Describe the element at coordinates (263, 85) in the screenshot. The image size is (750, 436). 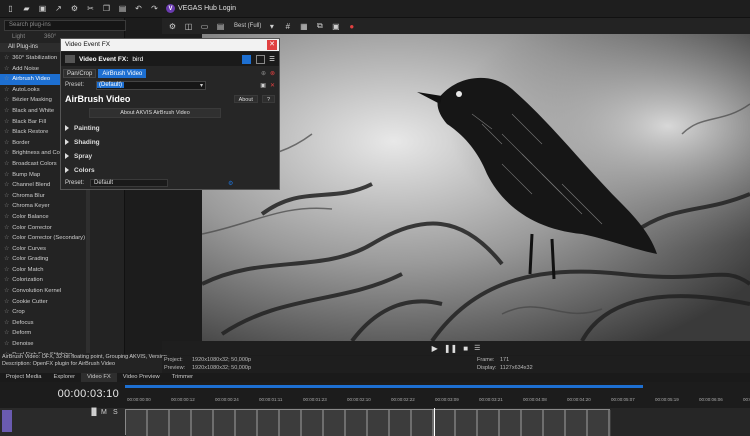
I see `save-preset-icon: ▣` at that location.